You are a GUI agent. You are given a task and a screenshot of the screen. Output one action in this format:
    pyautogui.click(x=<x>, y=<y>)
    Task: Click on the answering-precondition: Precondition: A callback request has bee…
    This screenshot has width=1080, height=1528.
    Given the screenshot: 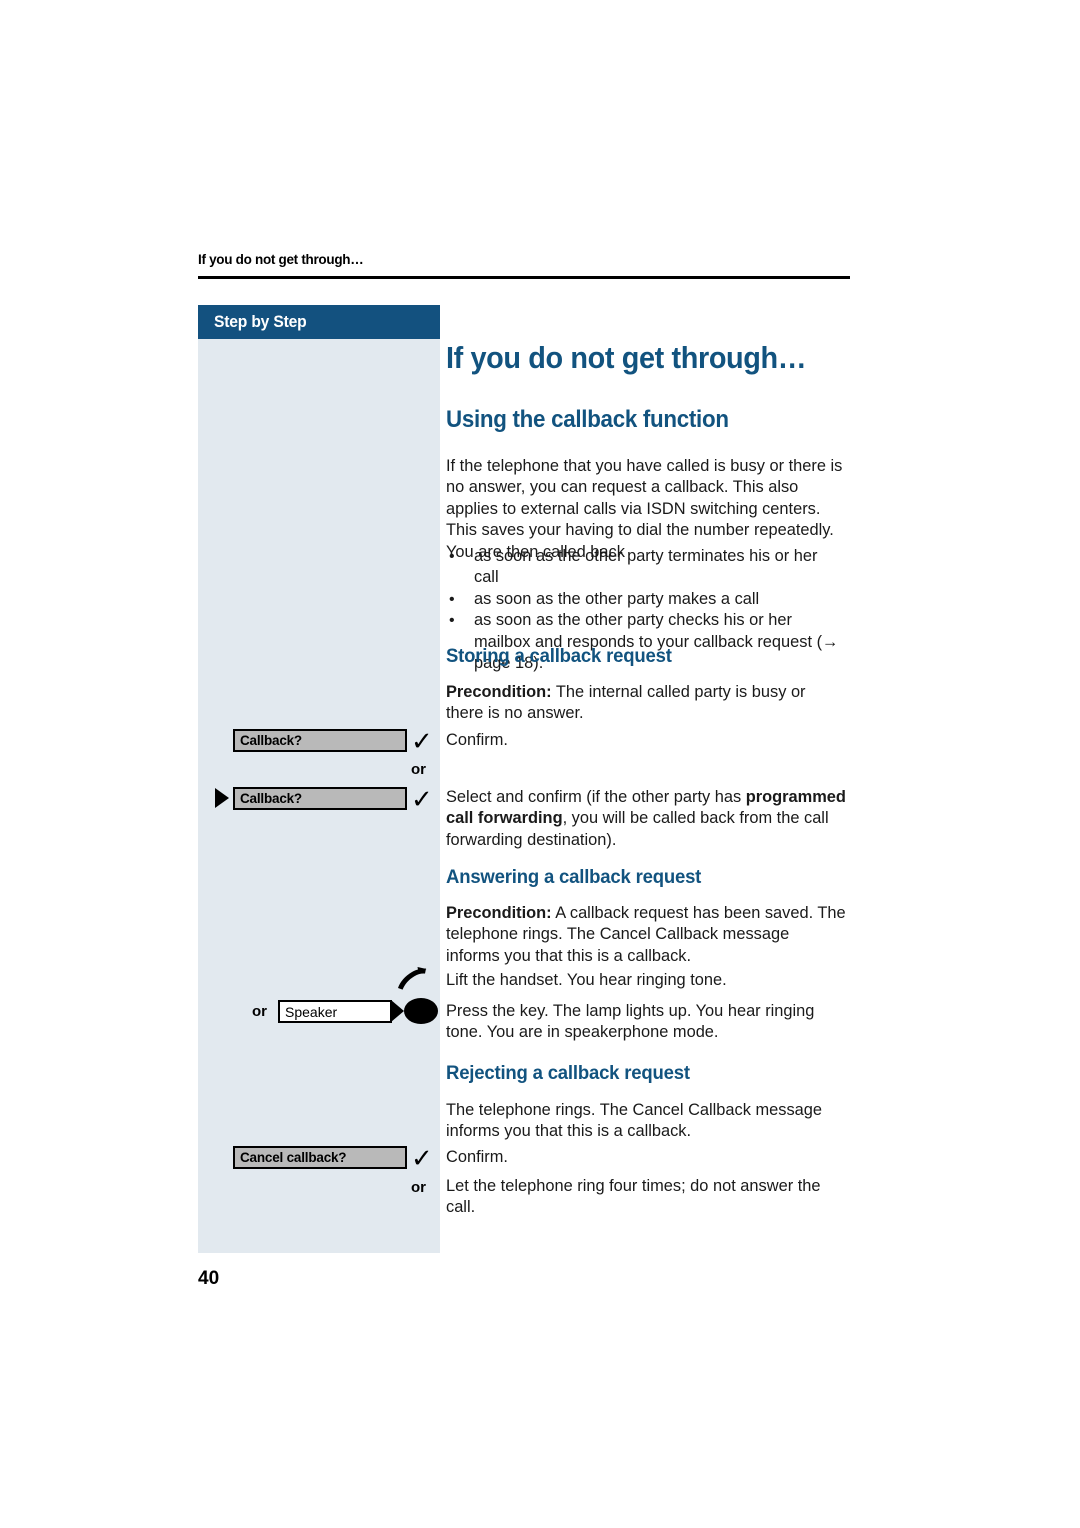 What is the action you would take?
    pyautogui.click(x=646, y=935)
    